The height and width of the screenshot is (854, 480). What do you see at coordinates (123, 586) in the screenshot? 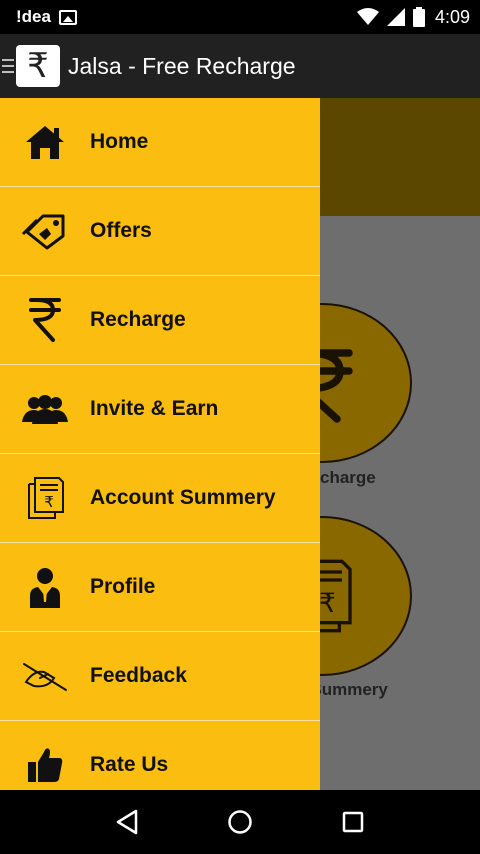
I see `drawer-item-label: Profile` at bounding box center [123, 586].